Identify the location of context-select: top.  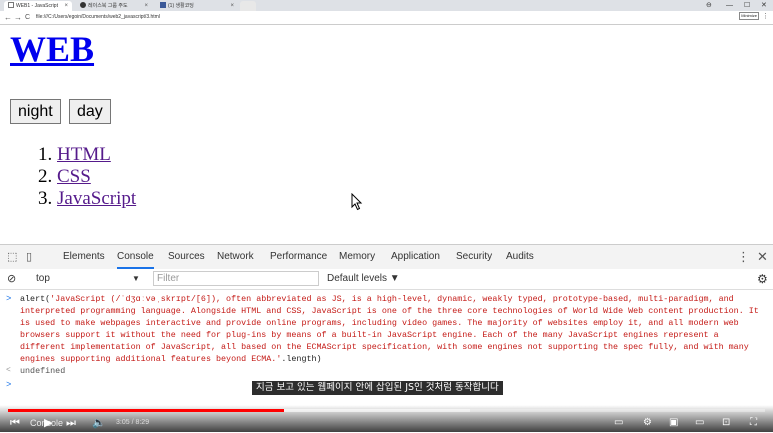
(43, 279).